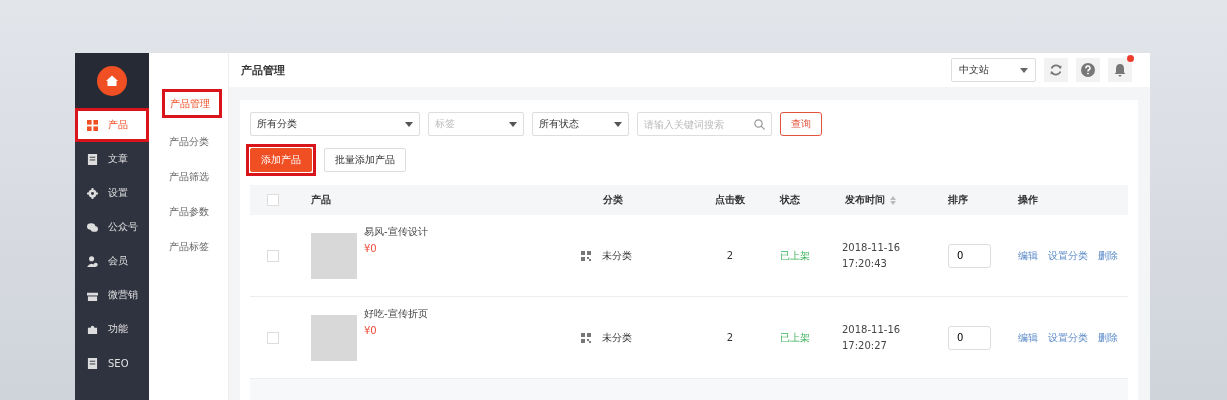 The image size is (1227, 400). What do you see at coordinates (263, 70) in the screenshot?
I see `page-title: 产品管理` at bounding box center [263, 70].